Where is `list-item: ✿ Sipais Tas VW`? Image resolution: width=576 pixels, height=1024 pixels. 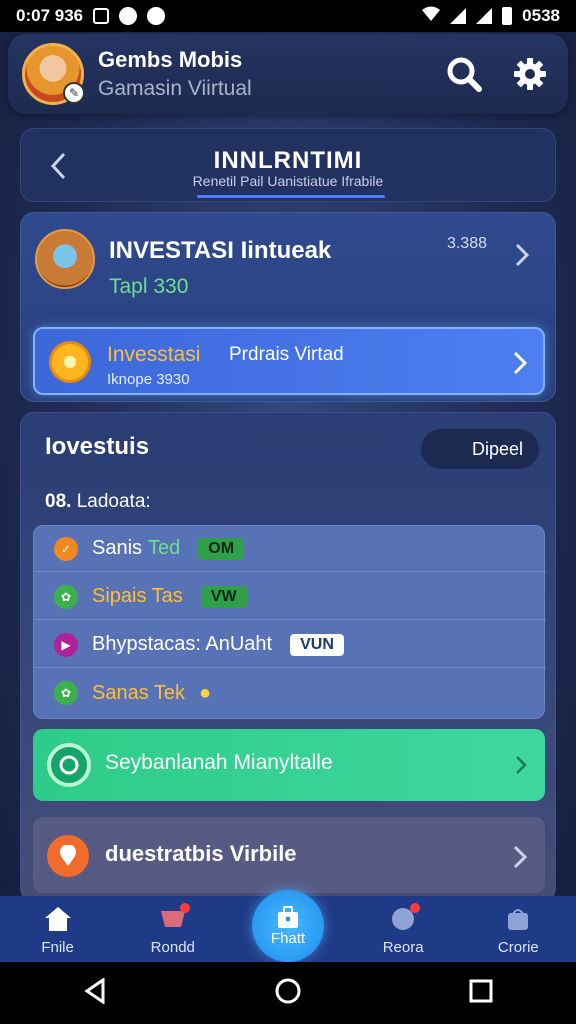
list-item: ✿ Sipais Tas VW is located at coordinates (290, 597).